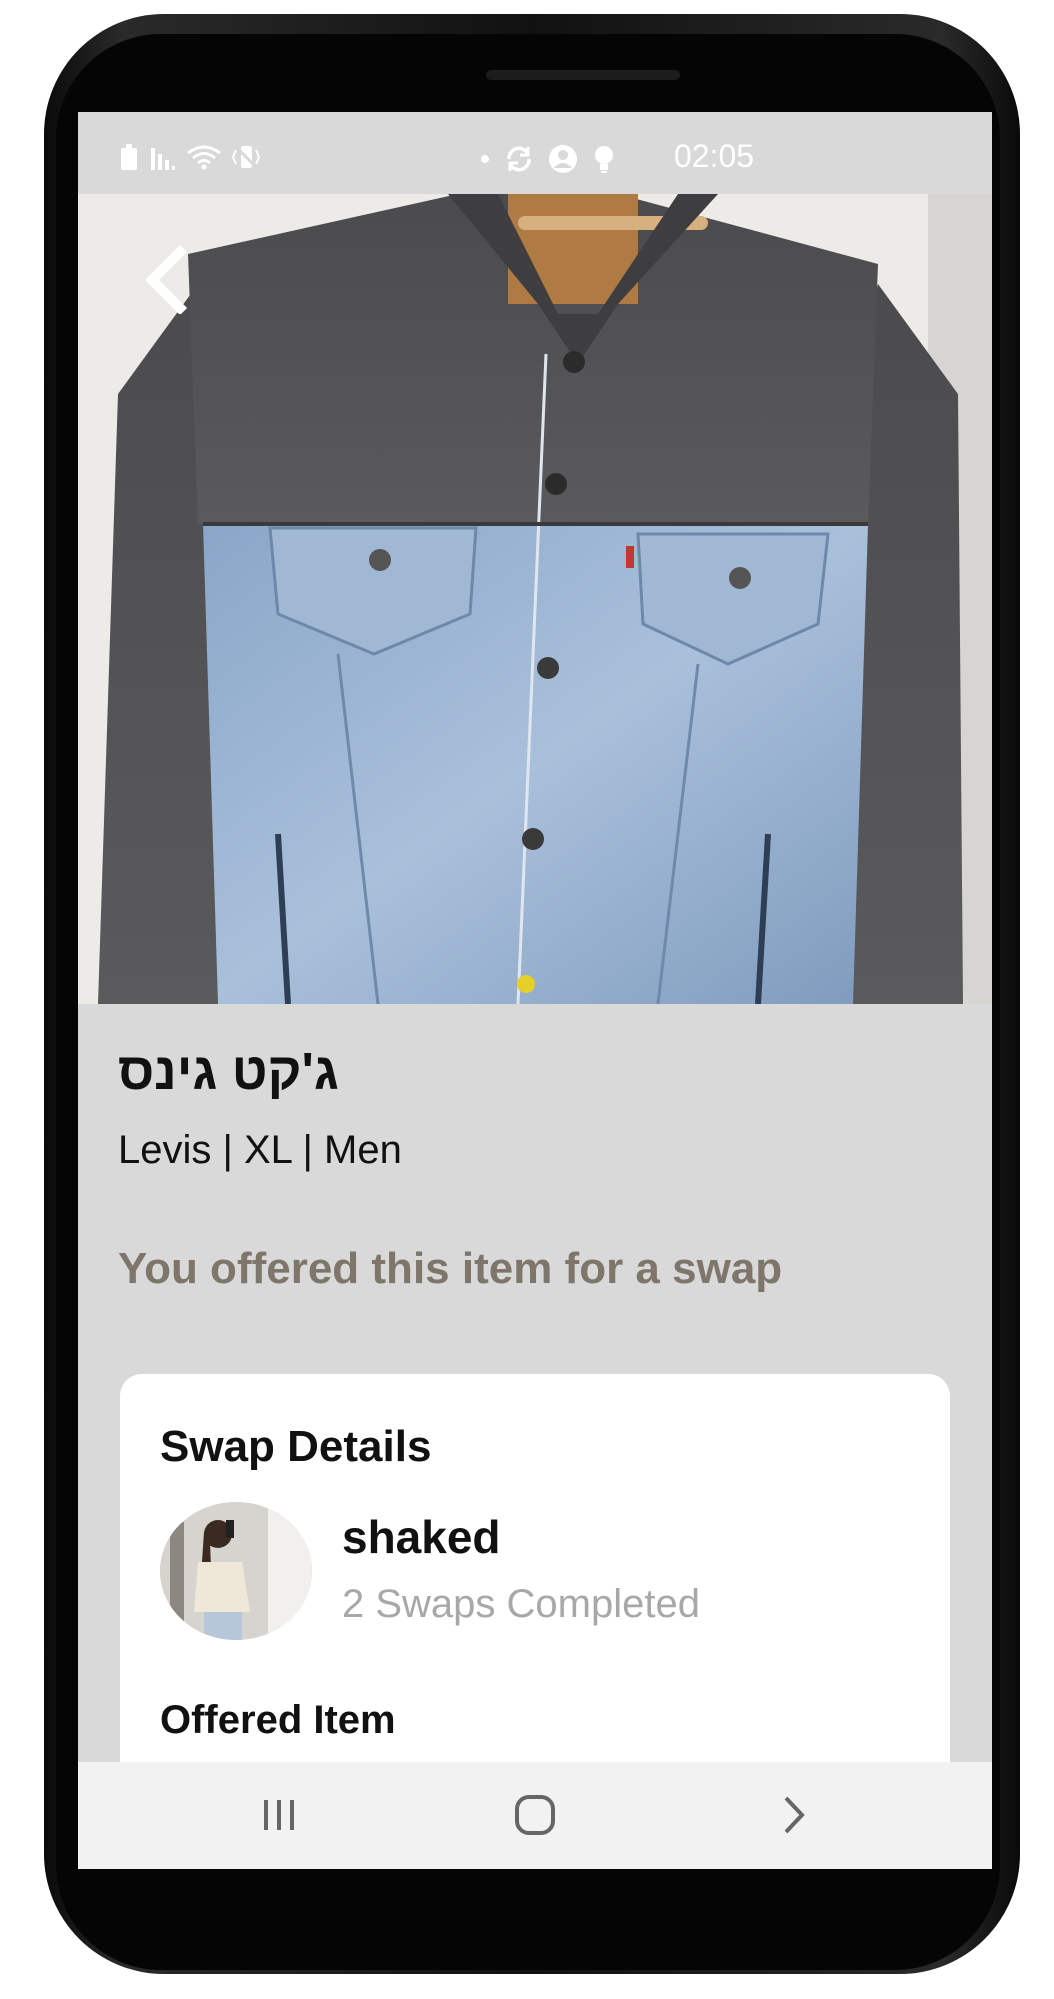 The width and height of the screenshot is (1054, 1999). I want to click on user-name: shaked, so click(421, 1537).